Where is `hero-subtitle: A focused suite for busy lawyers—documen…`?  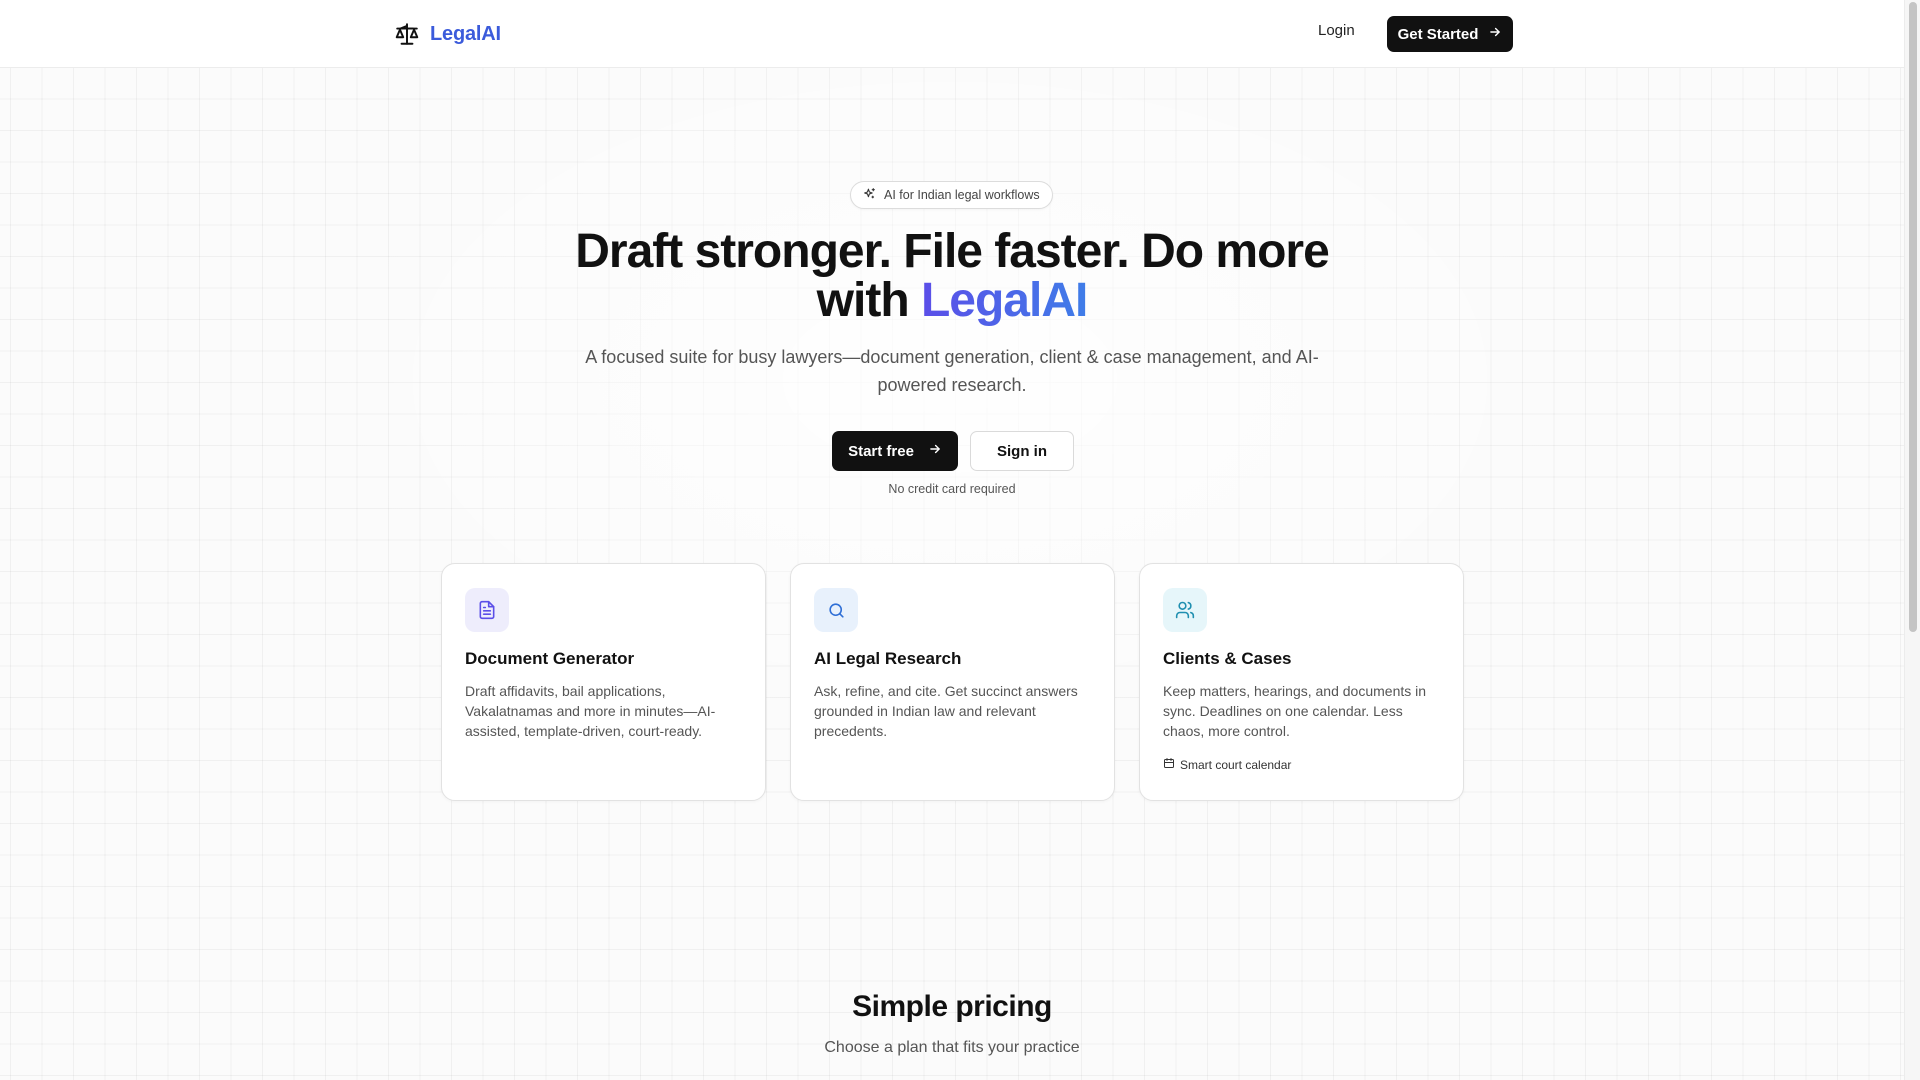
hero-subtitle: A focused suite for busy lawyers—documen… is located at coordinates (952, 371).